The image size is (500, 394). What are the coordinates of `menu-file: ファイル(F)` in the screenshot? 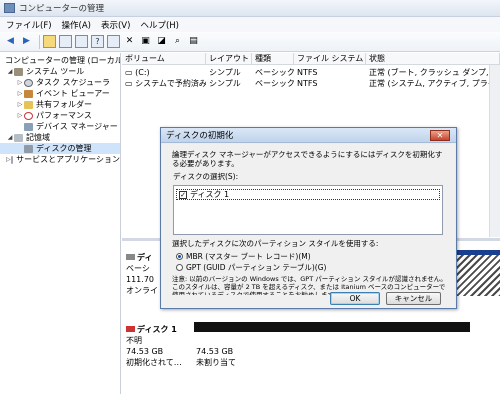 It's located at (29, 25).